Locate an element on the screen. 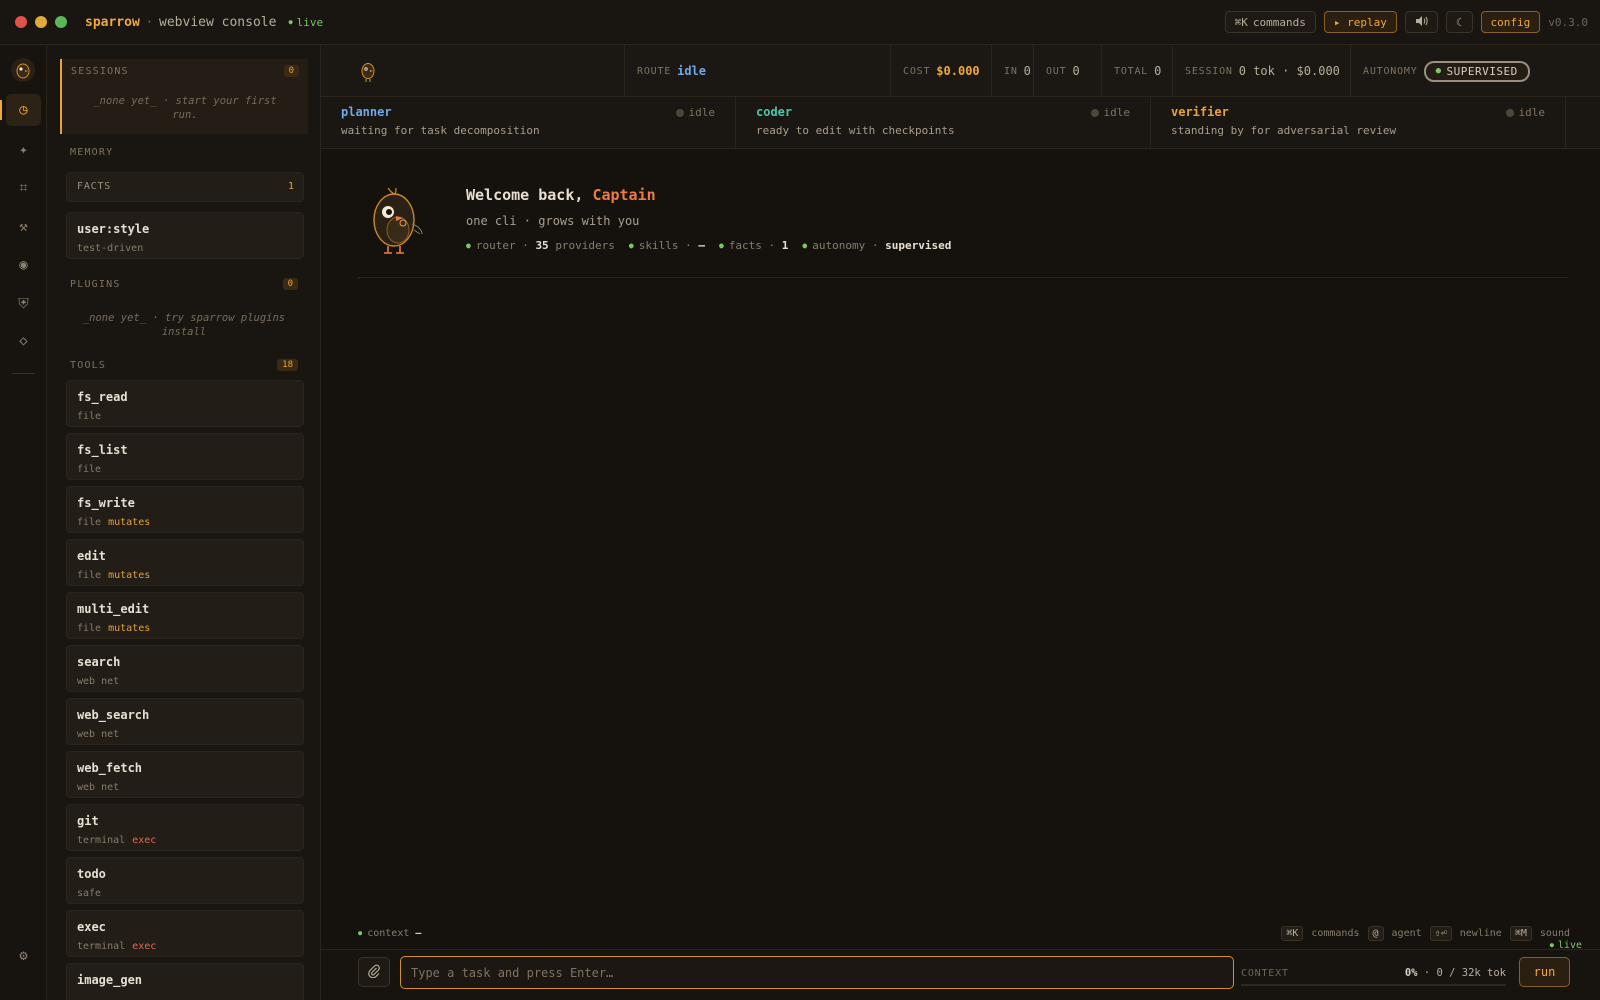  tool-card: multi_edit file mutates is located at coordinates (185, 615).